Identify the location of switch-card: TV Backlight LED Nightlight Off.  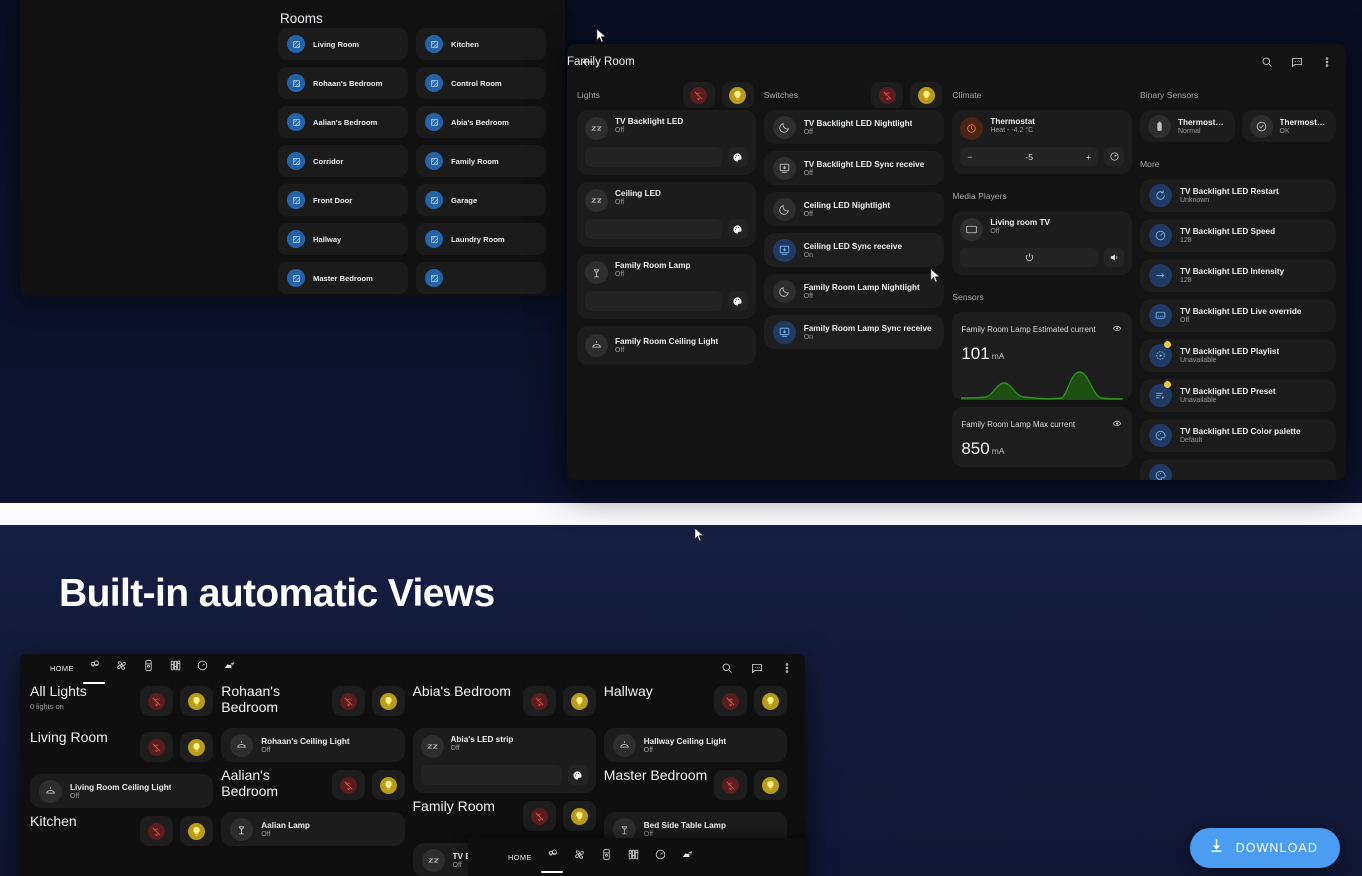
(854, 127).